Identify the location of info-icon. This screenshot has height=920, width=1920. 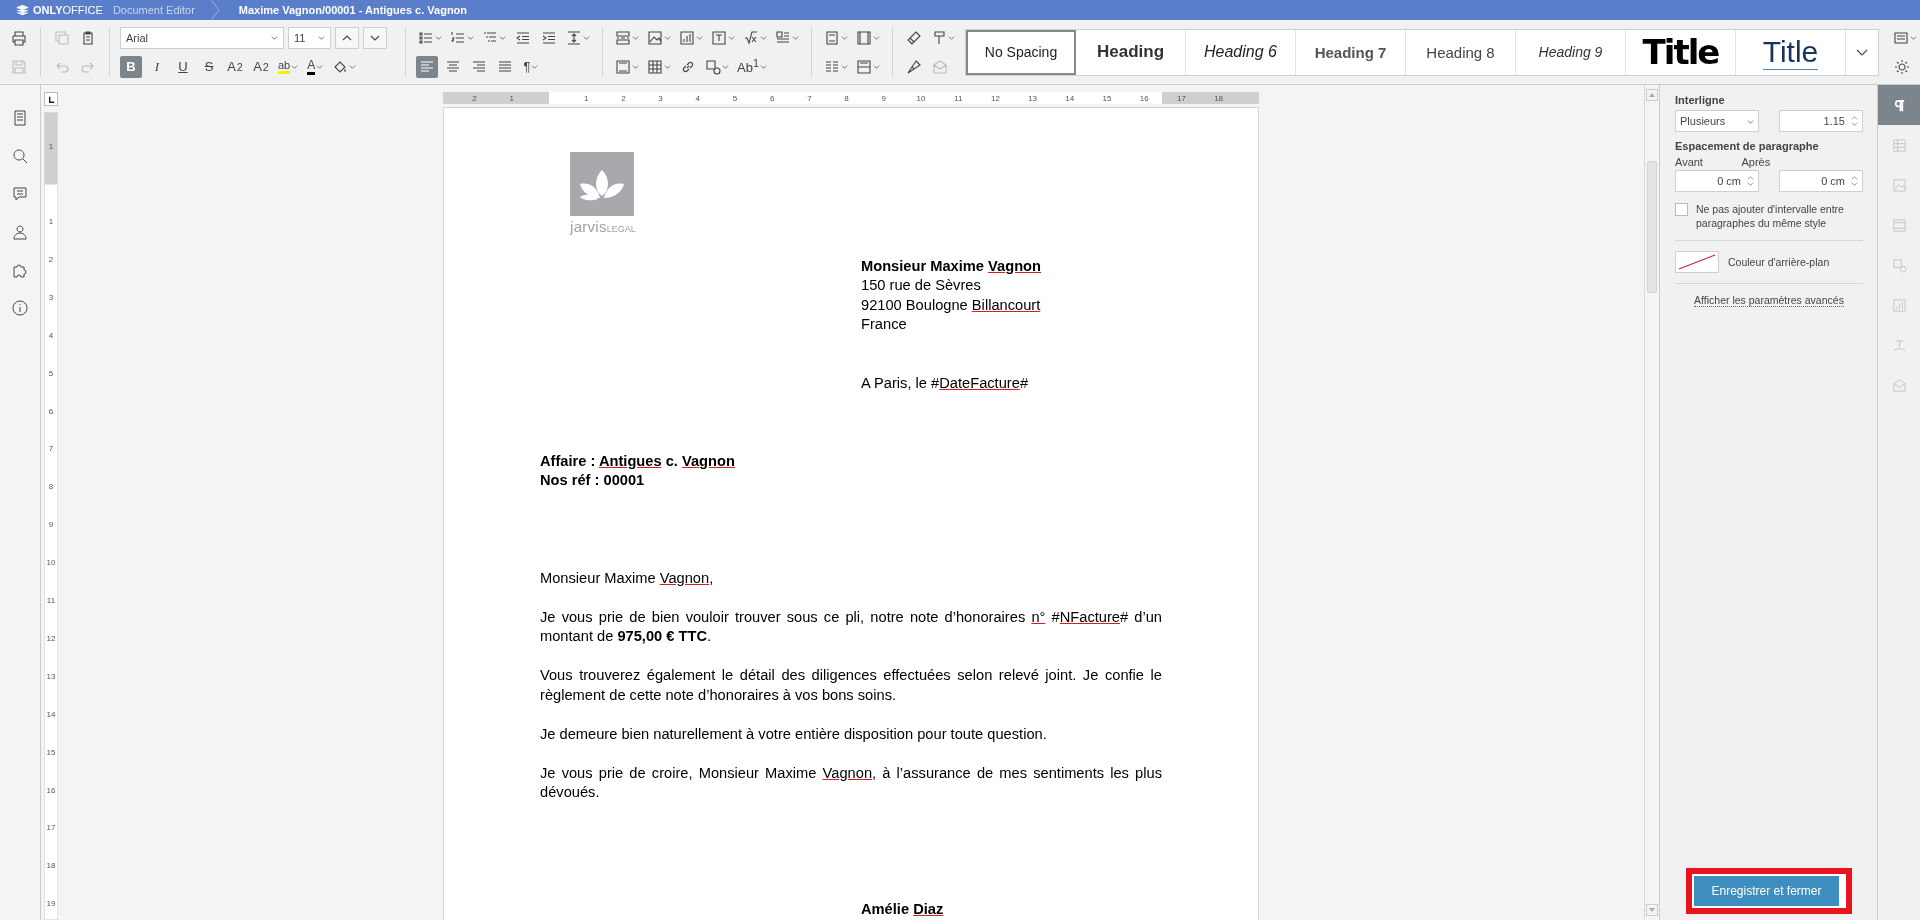
(20, 308).